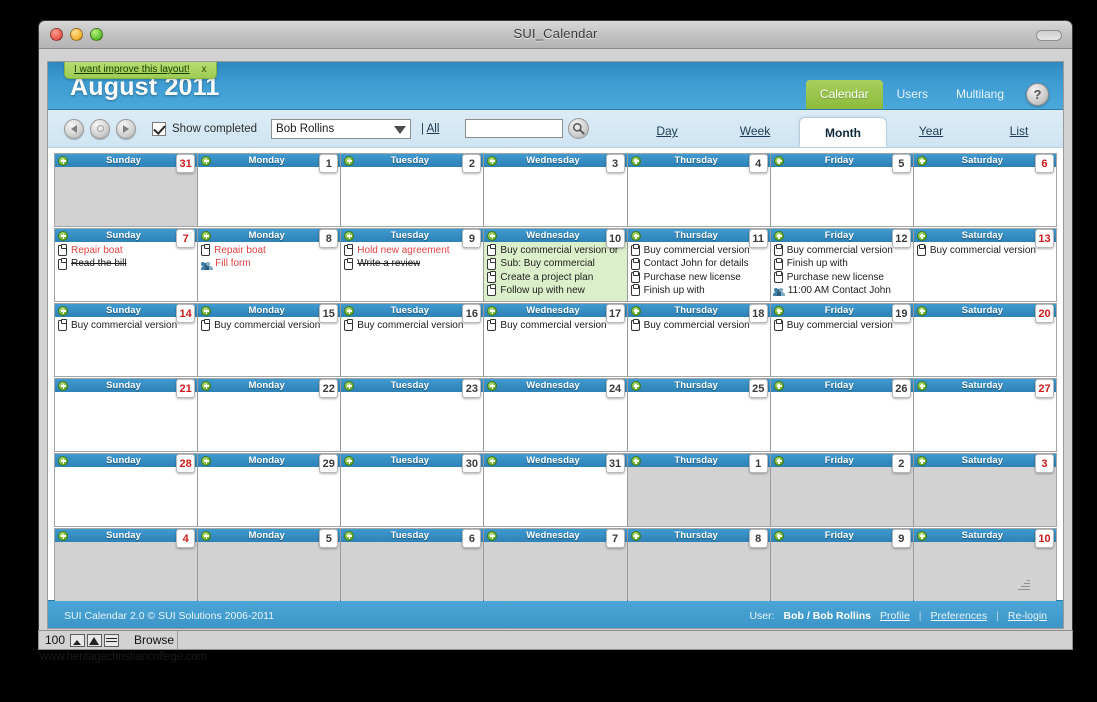 The width and height of the screenshot is (1097, 702). What do you see at coordinates (980, 94) in the screenshot?
I see `nav-item-multilang: Multilang` at bounding box center [980, 94].